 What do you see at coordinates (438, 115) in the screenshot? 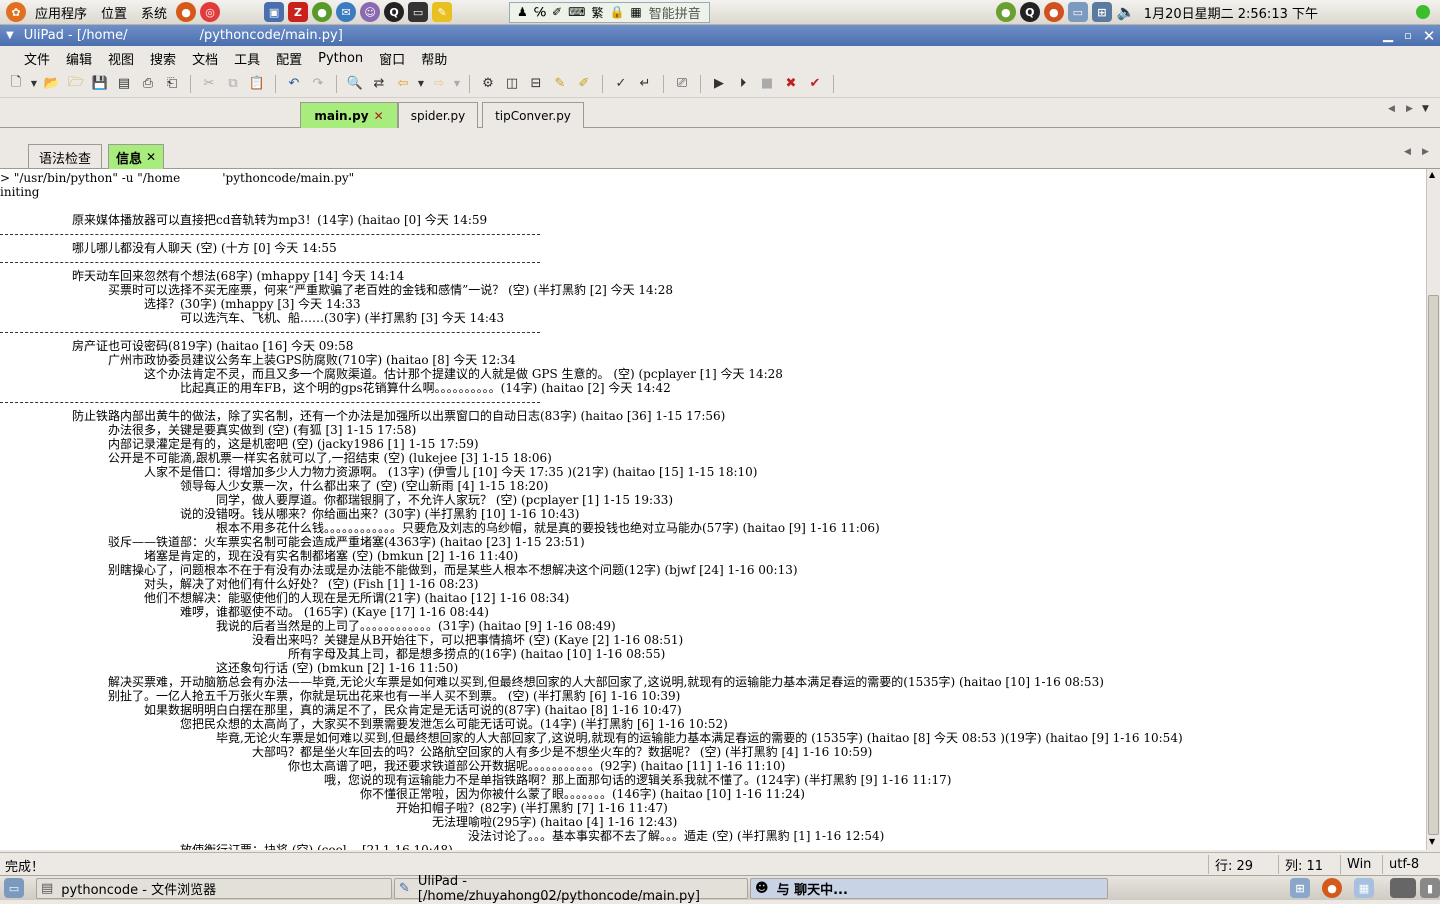
I see `tab-spider-py: spider.py` at bounding box center [438, 115].